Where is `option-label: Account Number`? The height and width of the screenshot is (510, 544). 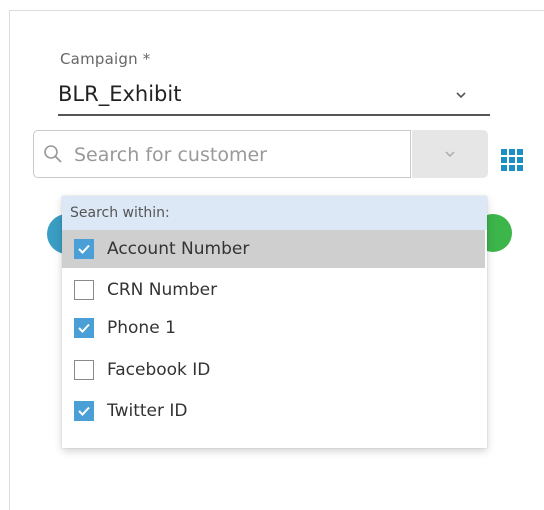
option-label: Account Number is located at coordinates (178, 249).